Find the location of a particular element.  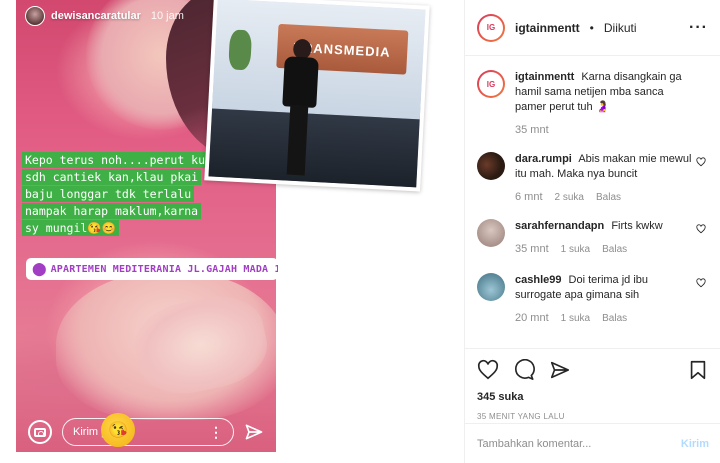

story-time: 10 jam is located at coordinates (167, 16).